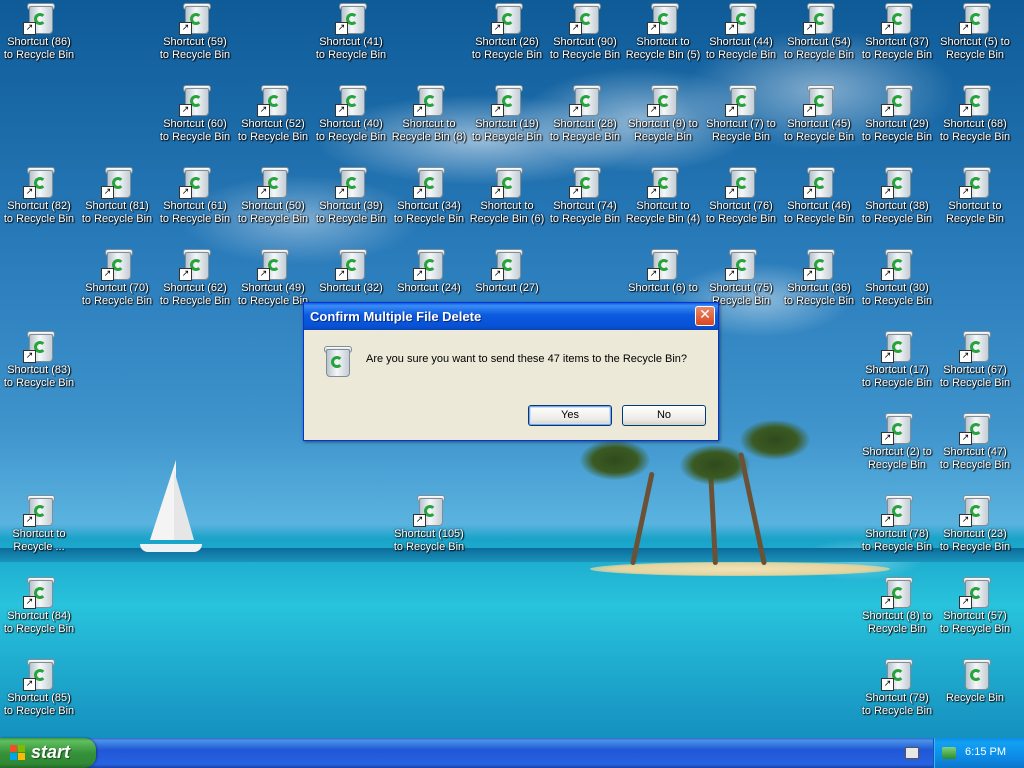 The height and width of the screenshot is (768, 1024). I want to click on desktop-icon-recycle-bin-shortcut: ↗ Shortcut (78) to Recycle Bin, so click(897, 524).